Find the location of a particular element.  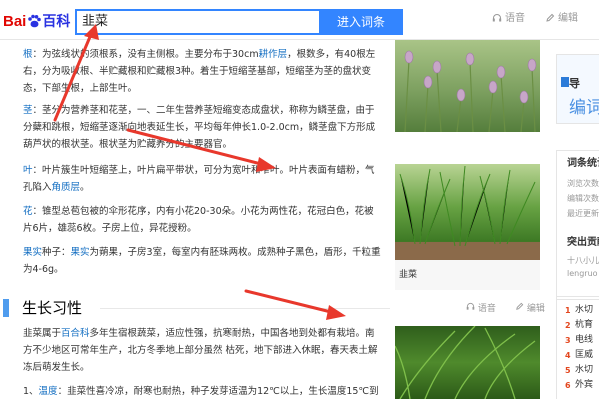

voice-button: 语音 is located at coordinates (508, 19).